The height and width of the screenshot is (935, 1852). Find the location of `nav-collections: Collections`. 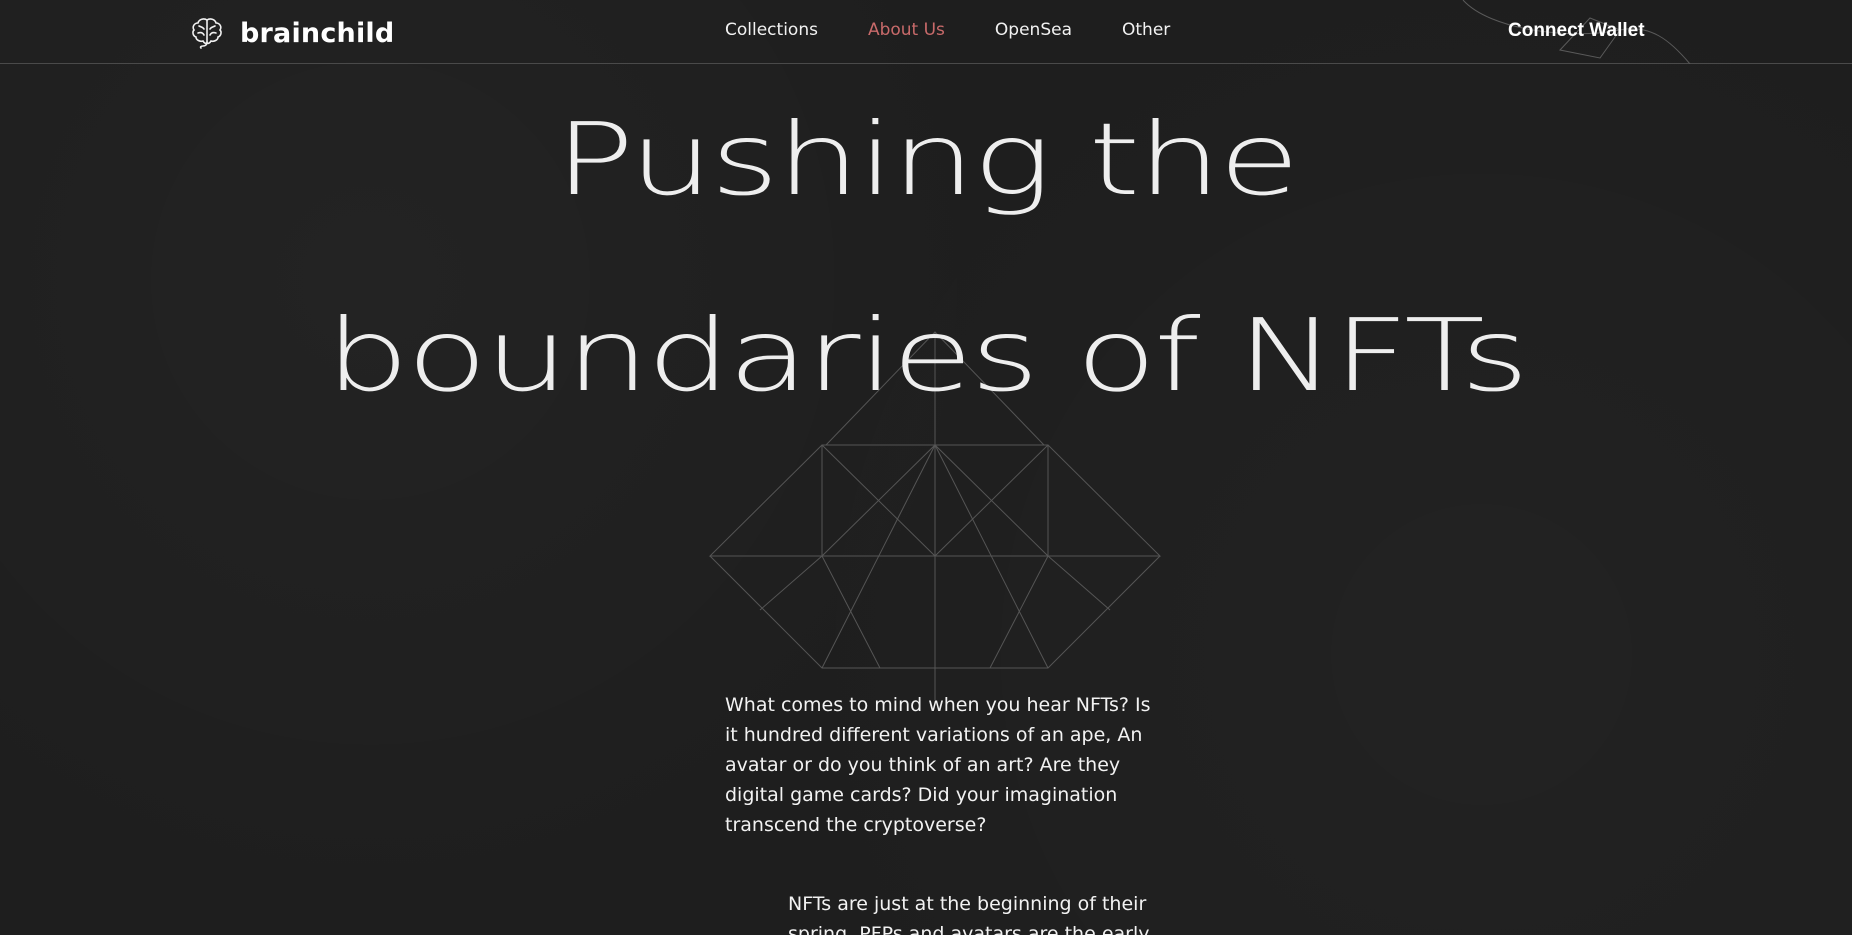

nav-collections: Collections is located at coordinates (771, 30).